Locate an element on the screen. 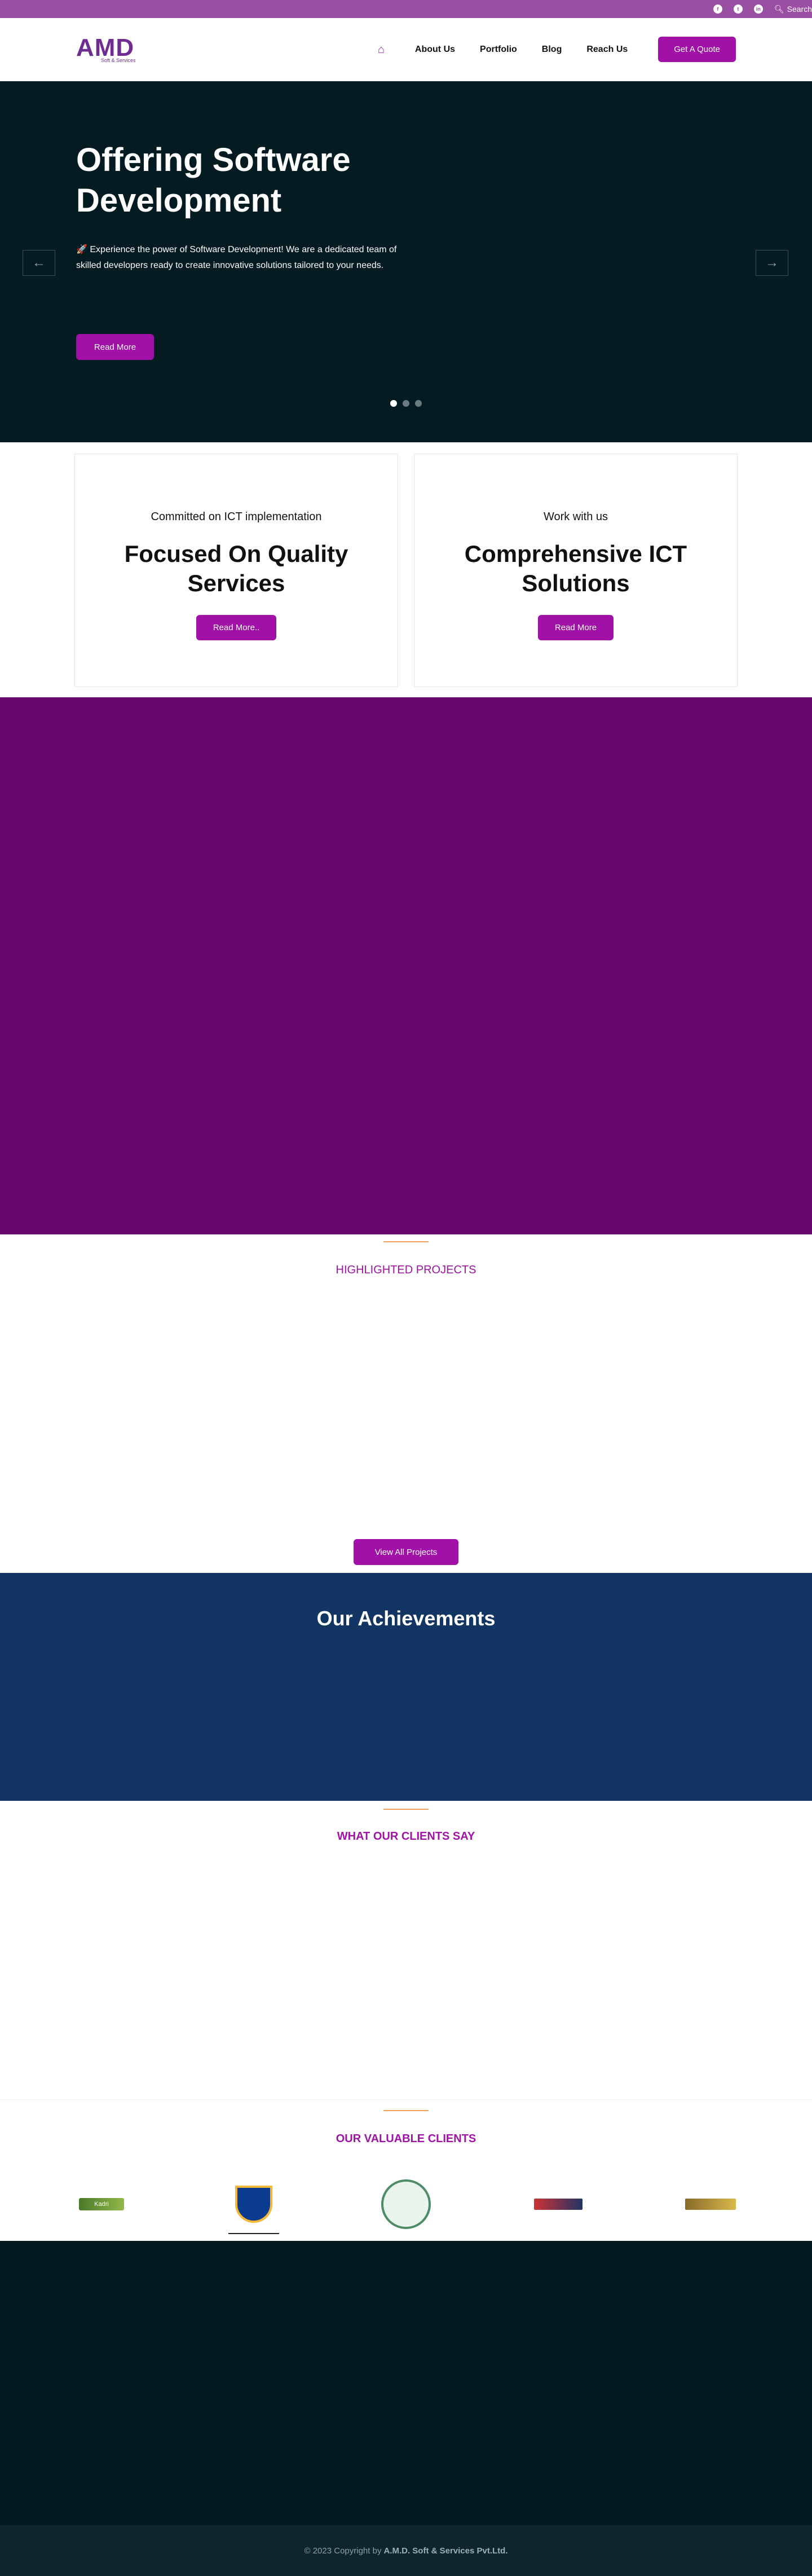 The width and height of the screenshot is (812, 2576). card-read-more-button: Read More.. is located at coordinates (236, 627).